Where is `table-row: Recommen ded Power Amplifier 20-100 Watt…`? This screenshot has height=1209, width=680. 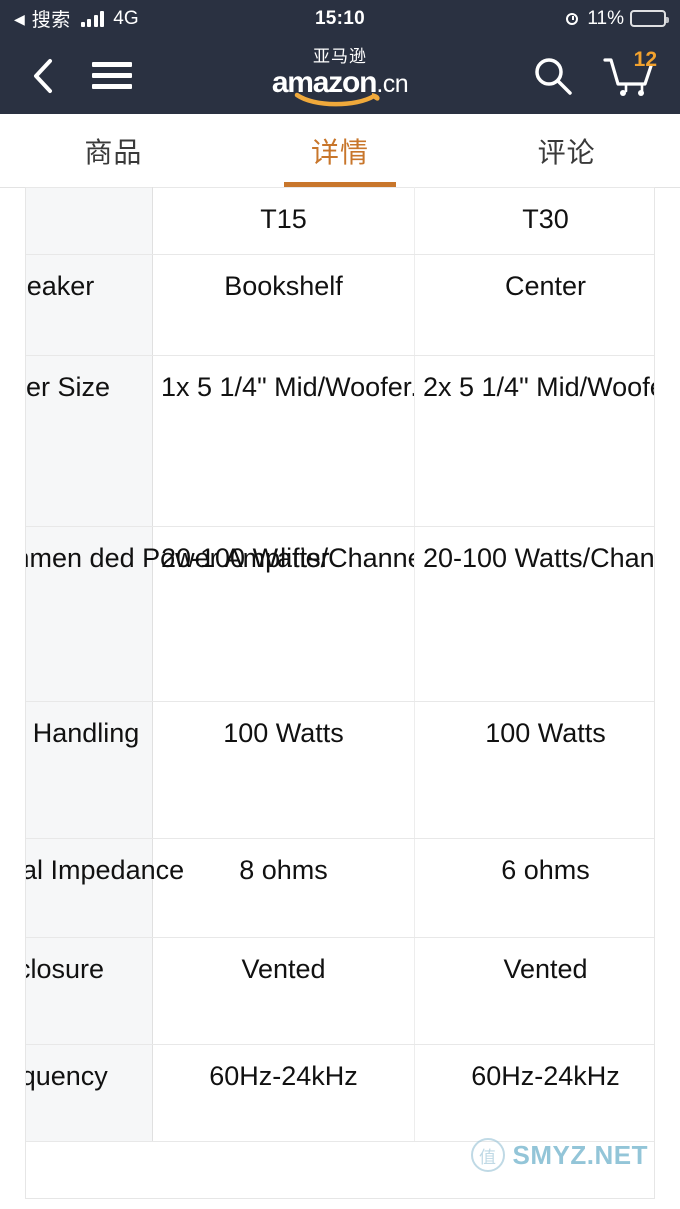
table-row: Recommen ded Power Amplifier 20-100 Watt… is located at coordinates (340, 614).